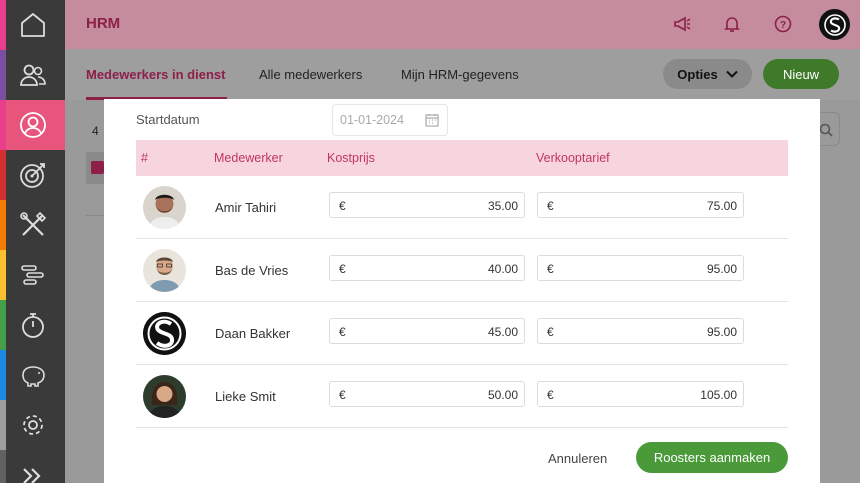  What do you see at coordinates (427, 268) in the screenshot?
I see `cost-price-input: € 40.00` at bounding box center [427, 268].